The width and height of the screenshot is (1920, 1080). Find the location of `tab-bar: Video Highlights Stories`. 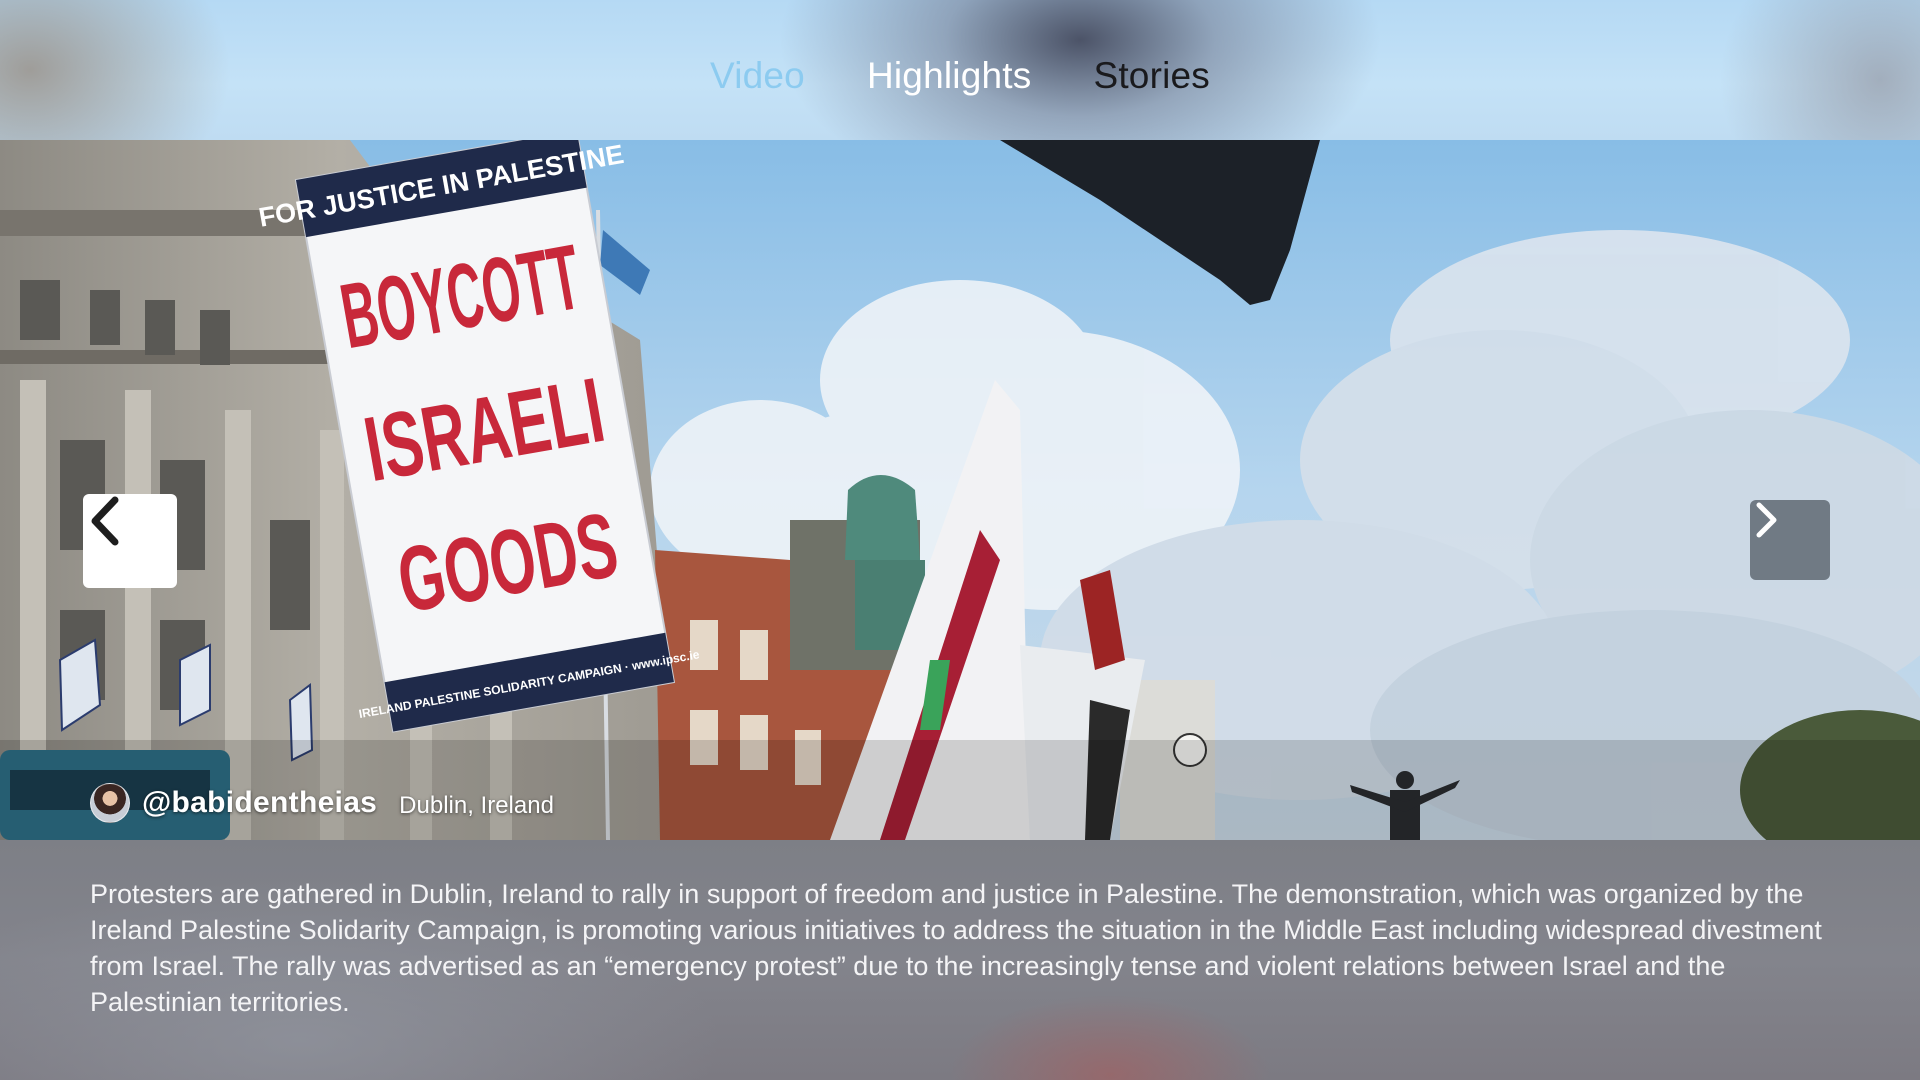

tab-bar: Video Highlights Stories is located at coordinates (960, 76).